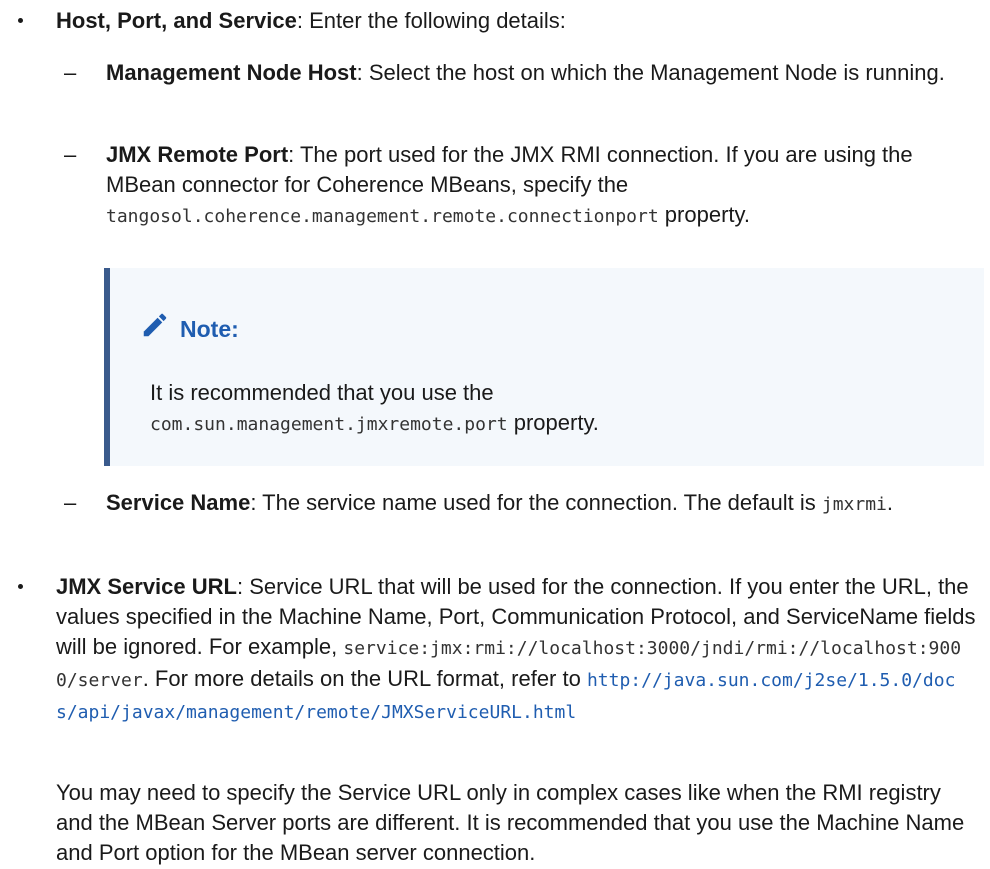  What do you see at coordinates (329, 424) in the screenshot?
I see `code-jmxremote-port: com.sun.management.jmxremote.port` at bounding box center [329, 424].